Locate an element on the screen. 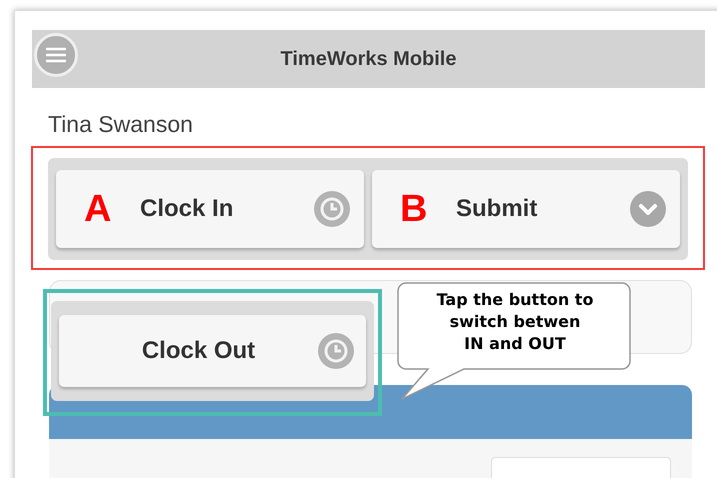 The image size is (717, 478). chevron-down-icon is located at coordinates (648, 209).